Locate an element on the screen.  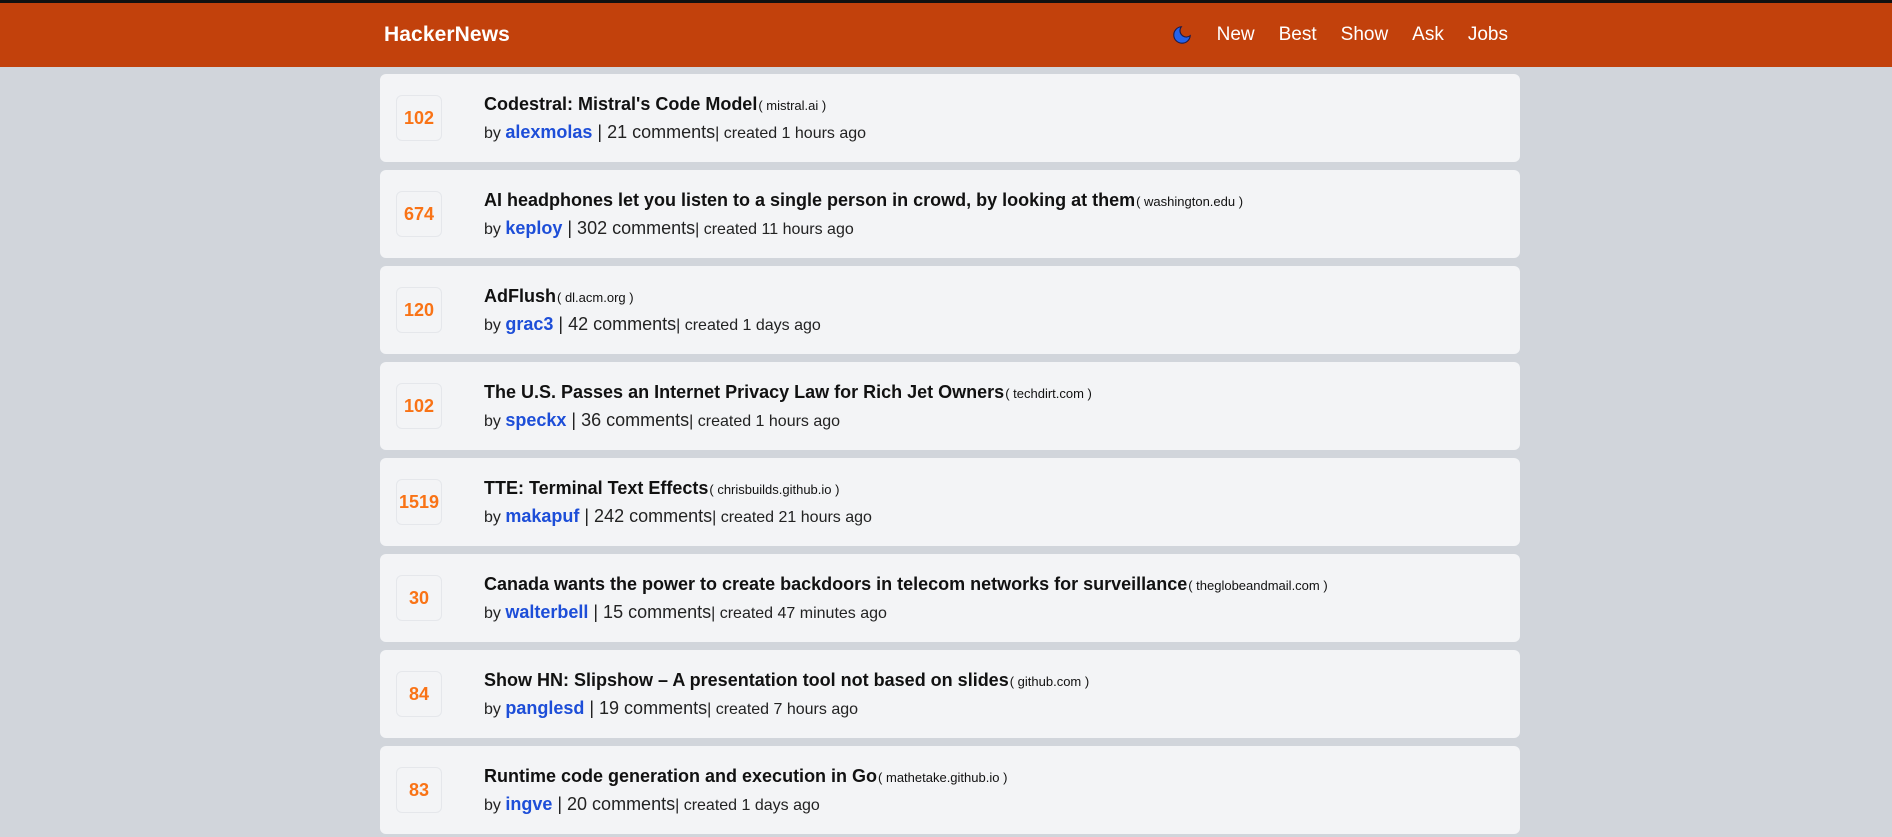
navbar: HackerNews New Best Show Ask Jobs is located at coordinates (946, 35).